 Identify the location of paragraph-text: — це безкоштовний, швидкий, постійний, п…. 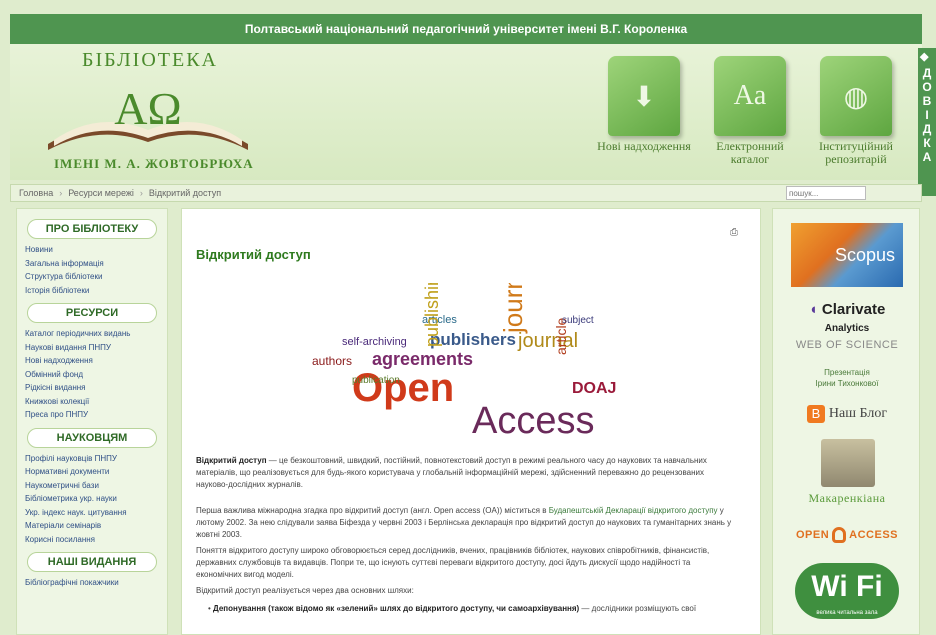
(451, 472).